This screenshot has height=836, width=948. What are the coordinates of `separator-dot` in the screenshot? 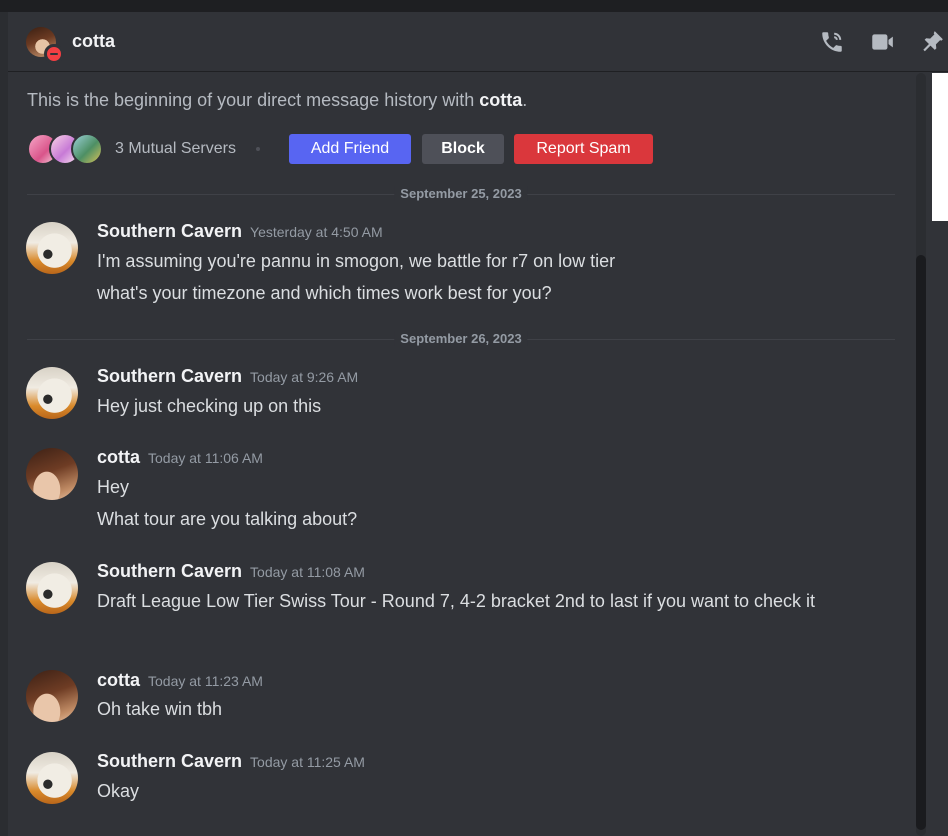 It's located at (257, 149).